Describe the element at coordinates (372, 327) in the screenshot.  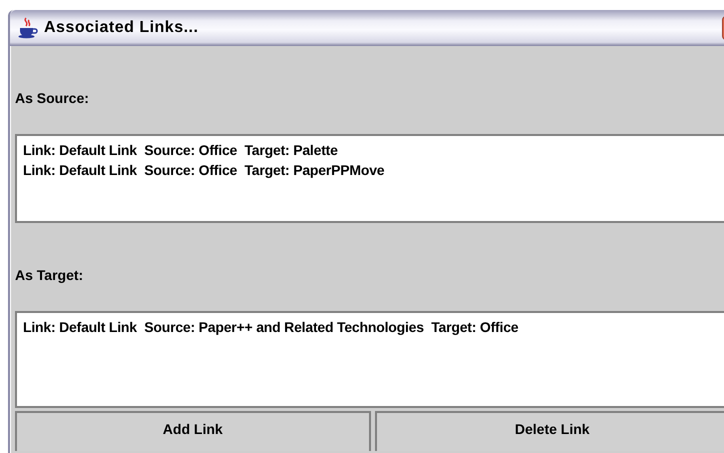
I see `link-item: Link: Default Link Source: Paper++ and Related Technologies Target: Office` at that location.